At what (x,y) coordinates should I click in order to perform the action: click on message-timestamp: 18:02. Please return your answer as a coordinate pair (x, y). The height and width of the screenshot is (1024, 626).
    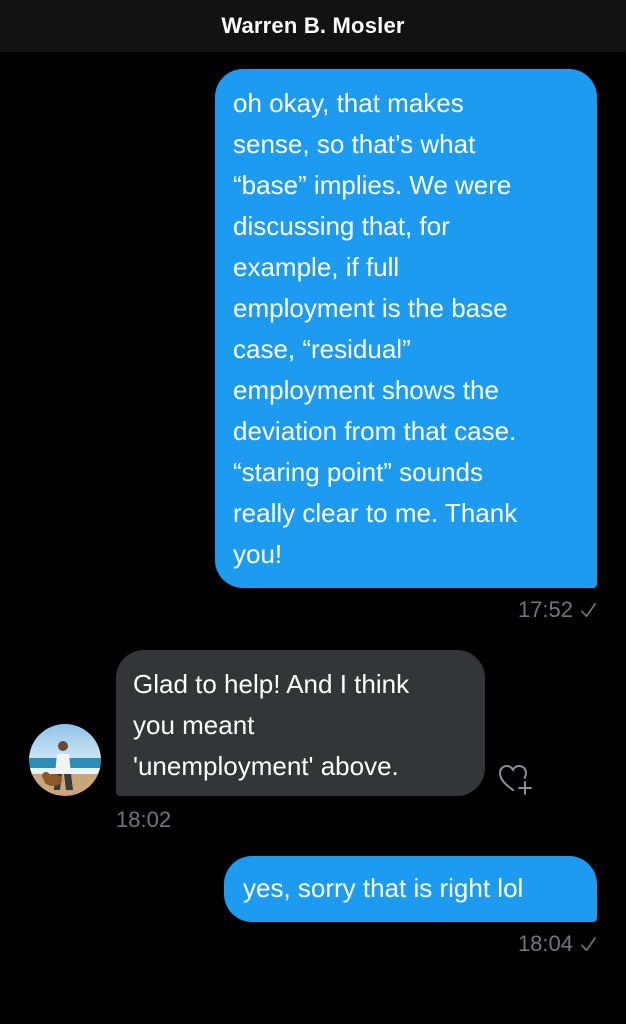
    Looking at the image, I should click on (144, 819).